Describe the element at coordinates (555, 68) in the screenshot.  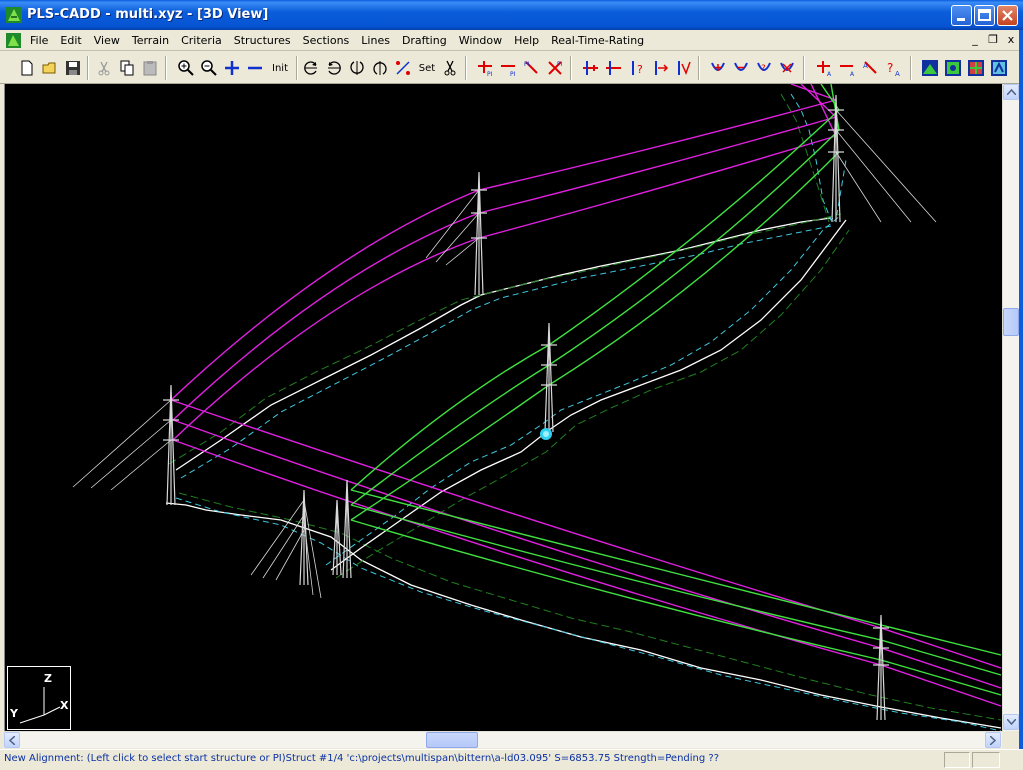
I see `remove-pi-button: PI` at that location.